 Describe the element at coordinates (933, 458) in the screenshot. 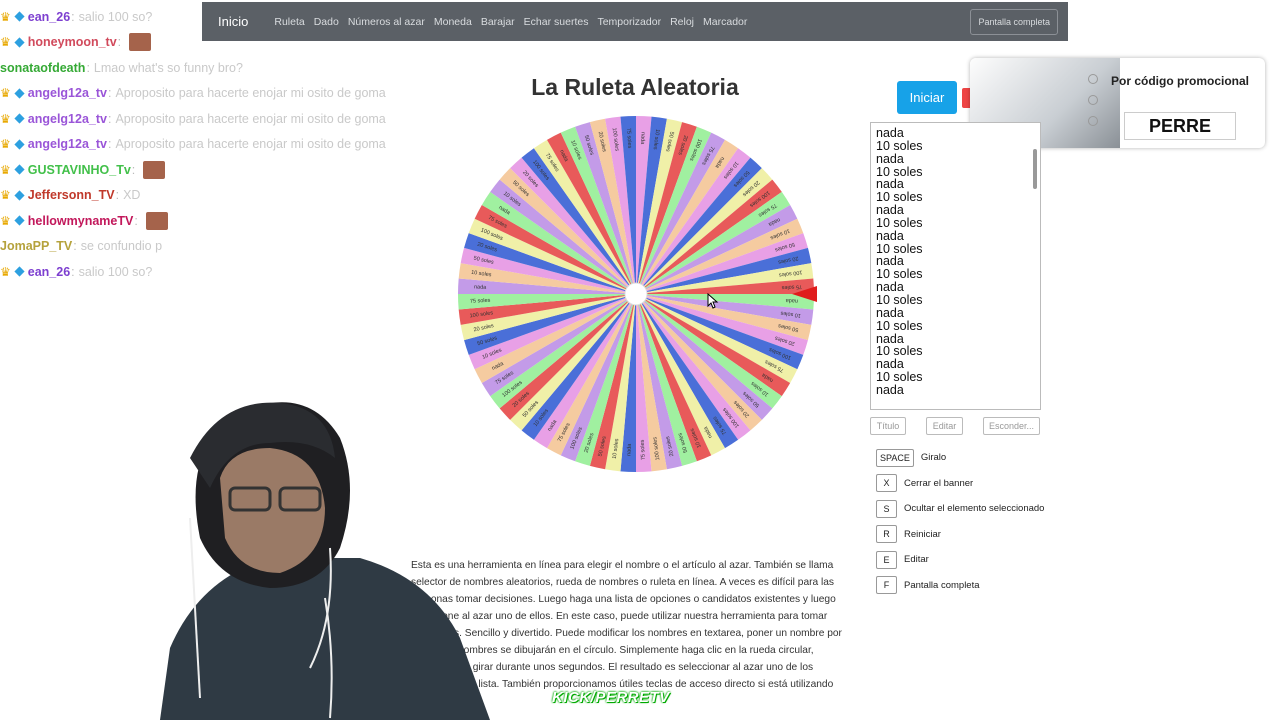

I see `shortcut-label: Giralo` at that location.